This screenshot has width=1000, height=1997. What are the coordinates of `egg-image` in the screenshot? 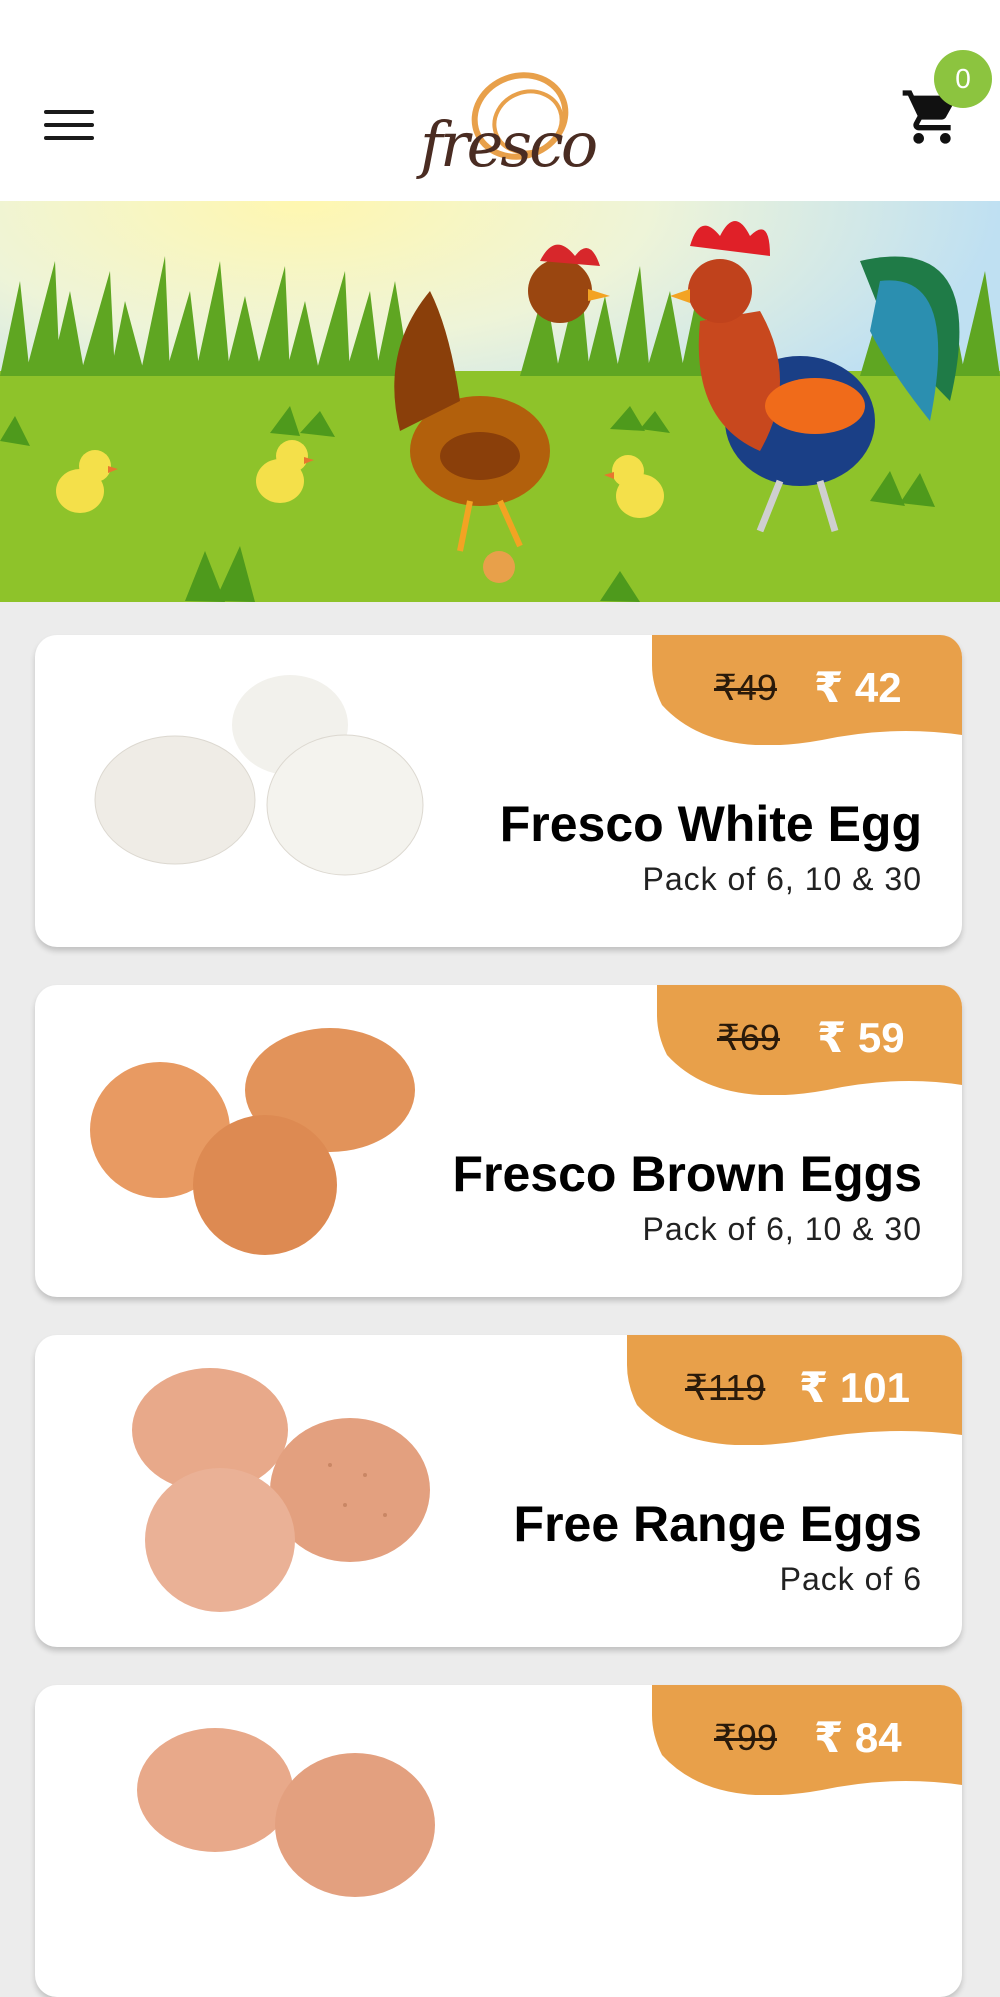 It's located at (286, 1812).